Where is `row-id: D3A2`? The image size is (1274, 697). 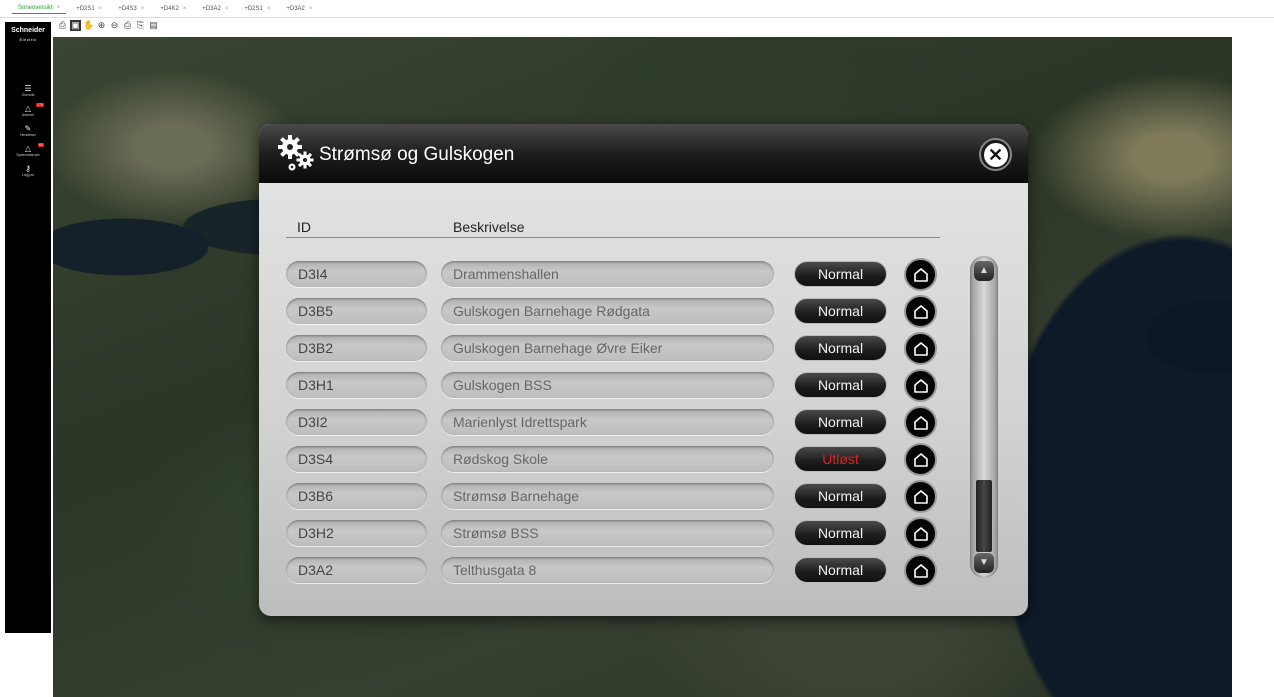 row-id: D3A2 is located at coordinates (356, 570).